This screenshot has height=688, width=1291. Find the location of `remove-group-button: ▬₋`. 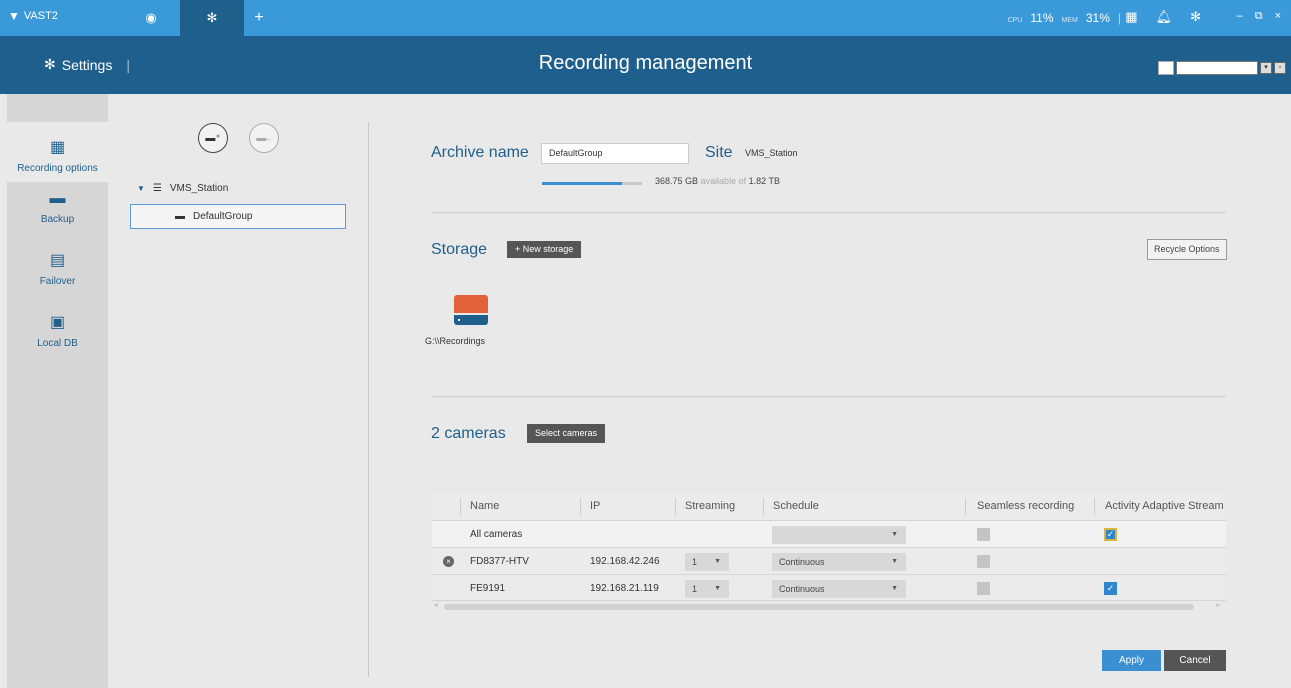

remove-group-button: ▬₋ is located at coordinates (264, 138).